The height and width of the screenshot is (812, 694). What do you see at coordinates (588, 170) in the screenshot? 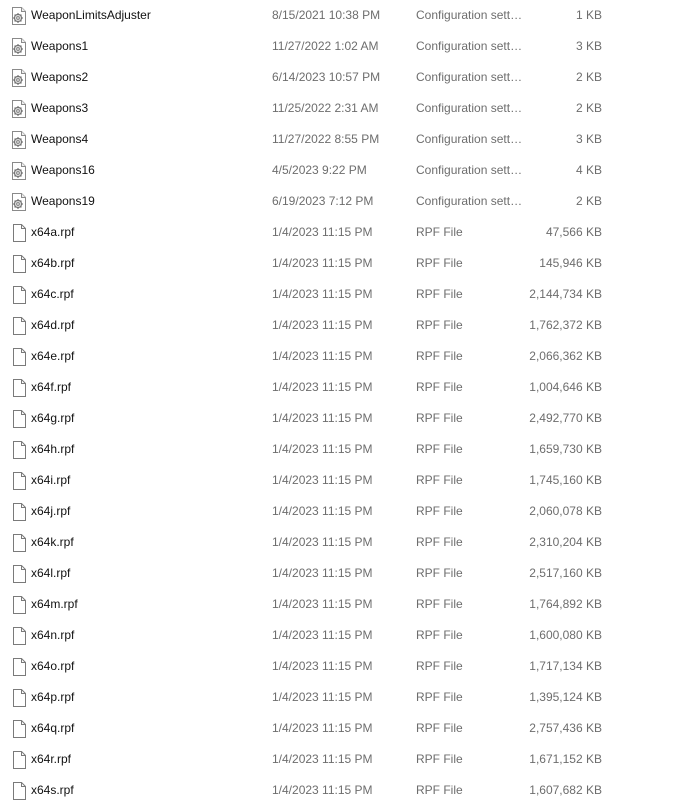
I see `file-size: 4 KB` at bounding box center [588, 170].